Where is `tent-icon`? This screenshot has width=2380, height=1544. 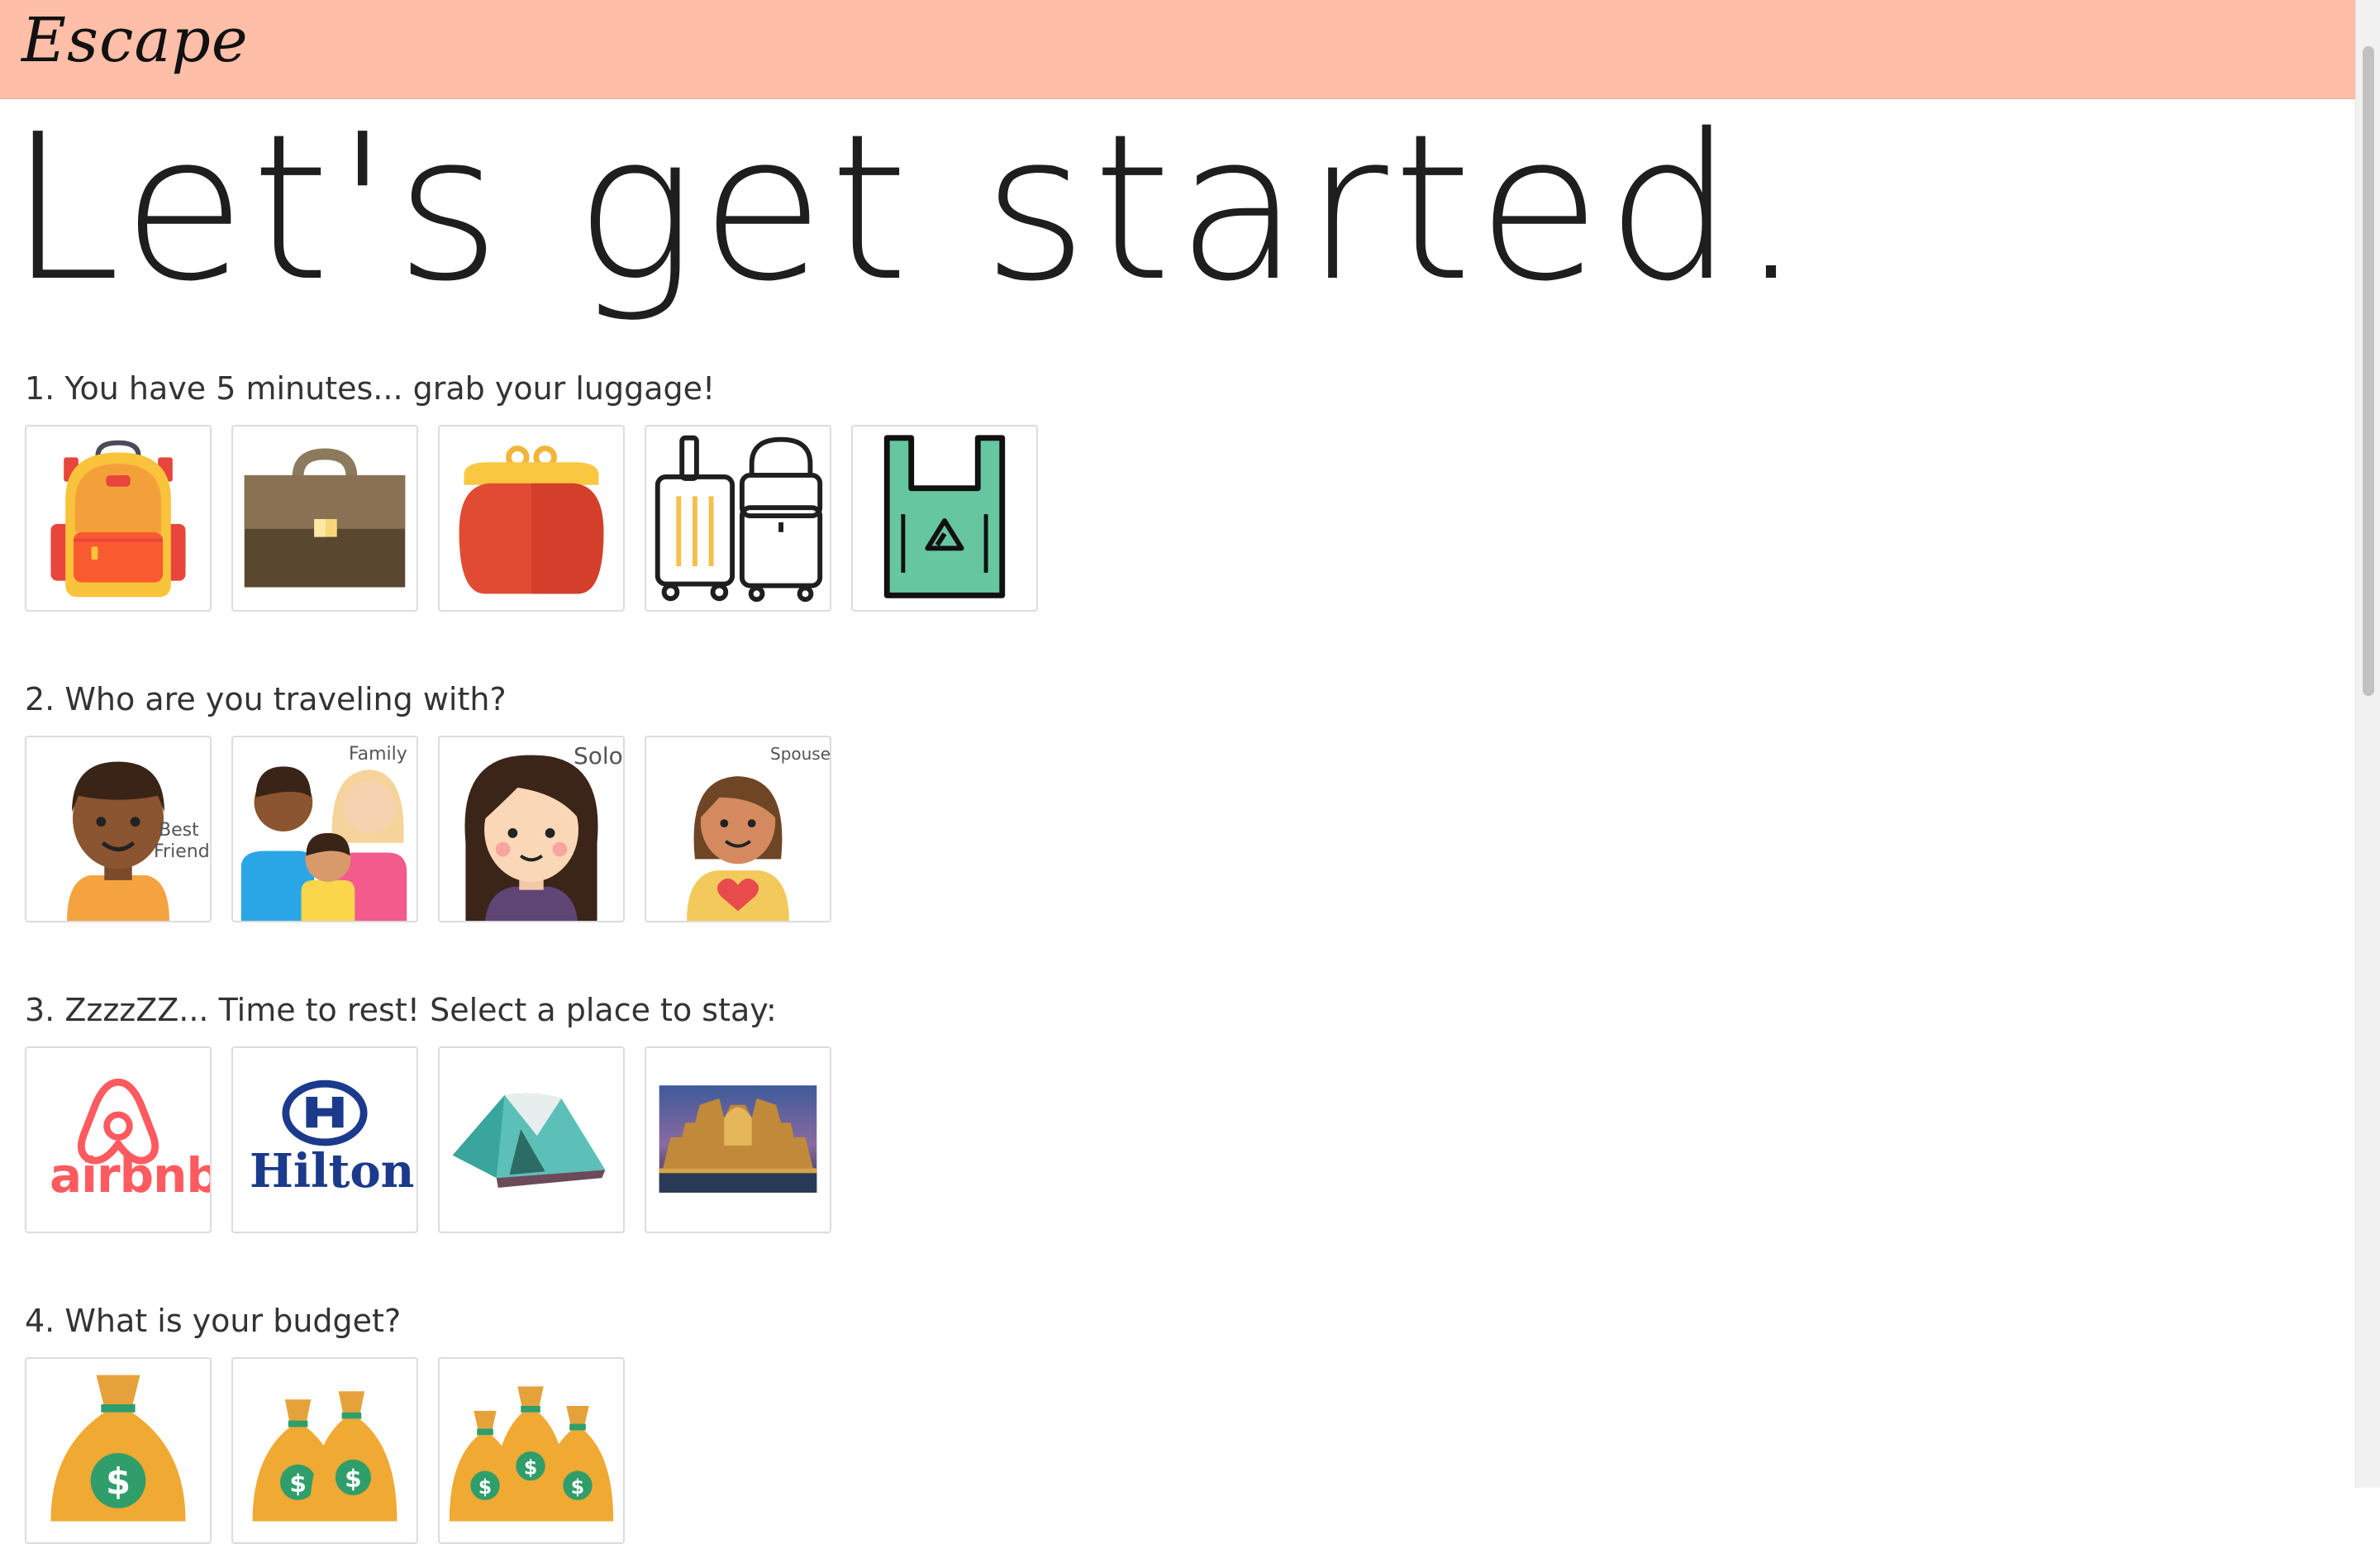
tent-icon is located at coordinates (529, 1141).